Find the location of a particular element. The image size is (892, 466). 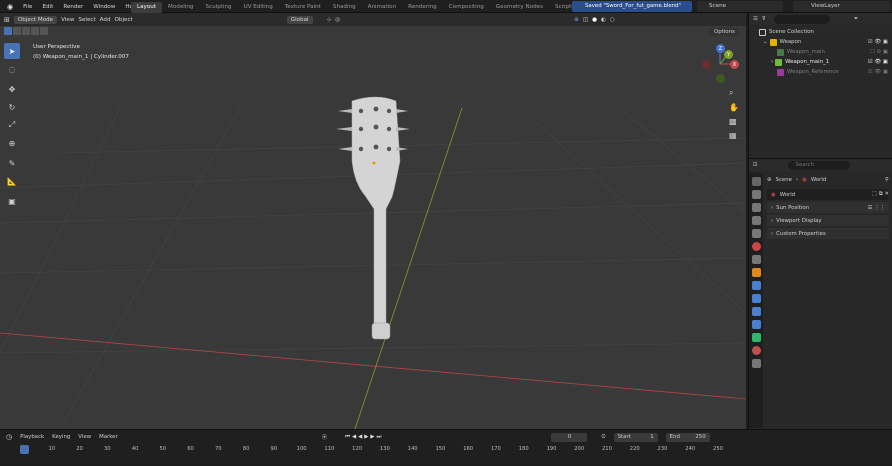

scale-tool-icon: ⤢ is located at coordinates (12, 125).